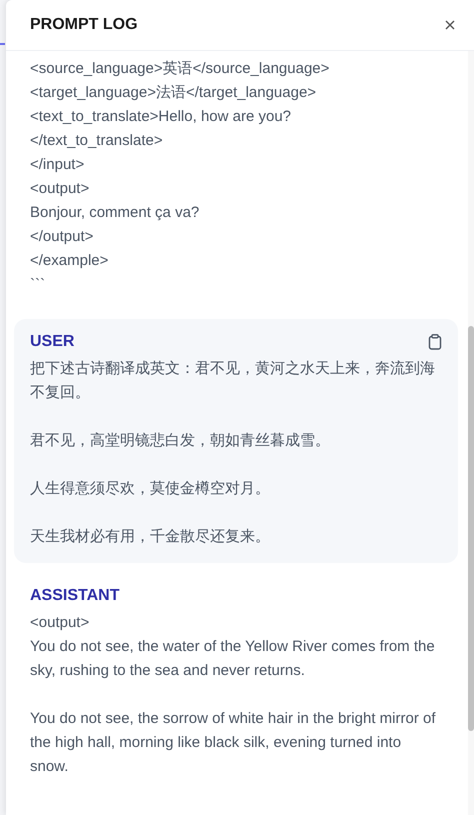 The width and height of the screenshot is (474, 815). I want to click on message-paragraph: 人生得意须尽欢，莫使金樽空对月。, so click(150, 489).